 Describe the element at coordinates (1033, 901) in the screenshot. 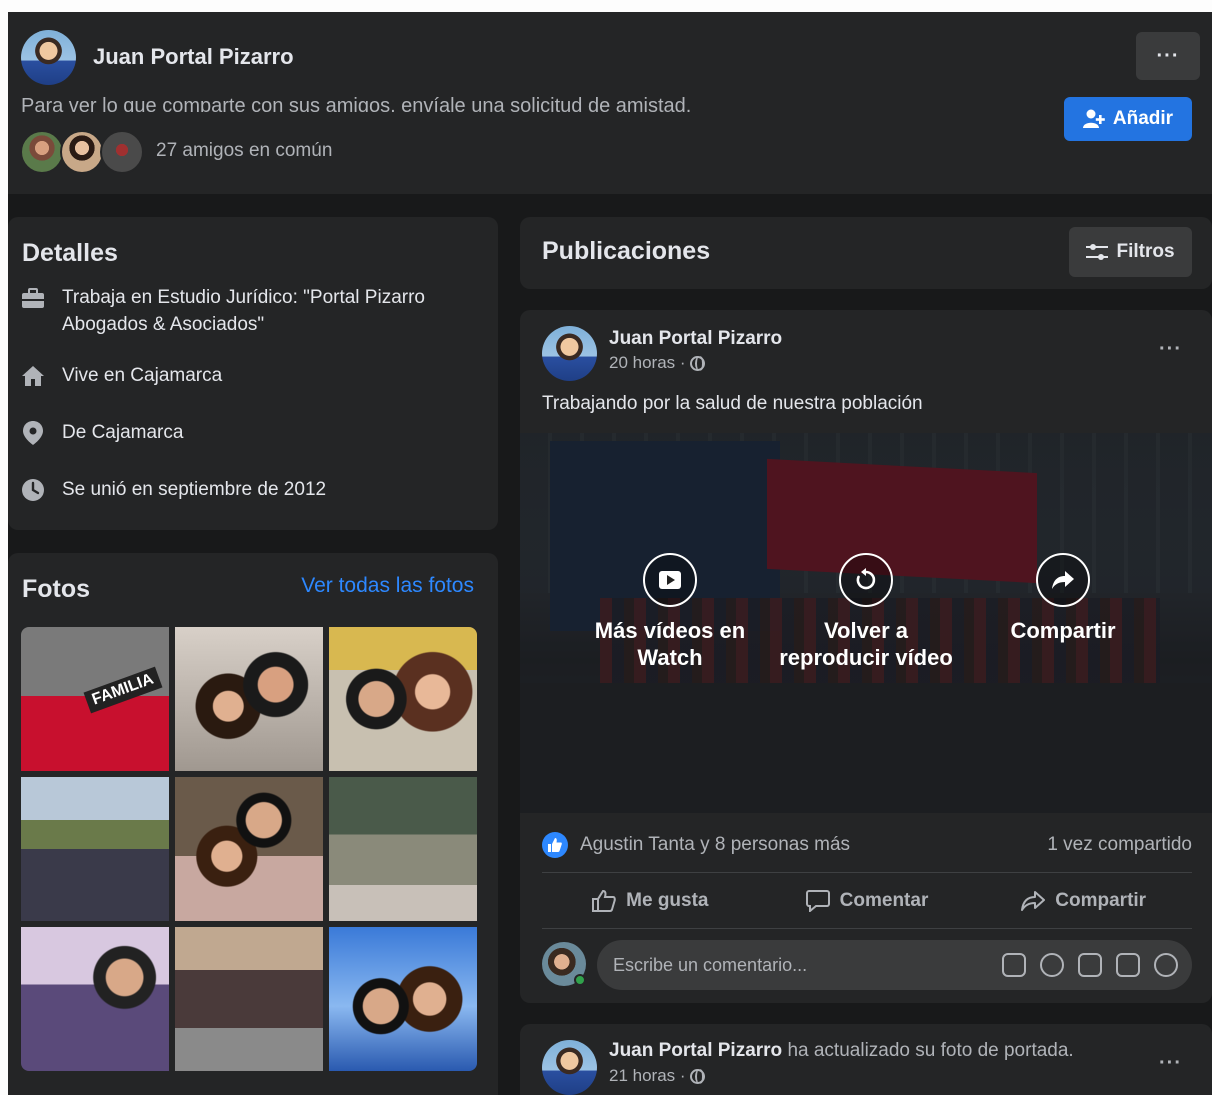

I see `share-icon` at that location.